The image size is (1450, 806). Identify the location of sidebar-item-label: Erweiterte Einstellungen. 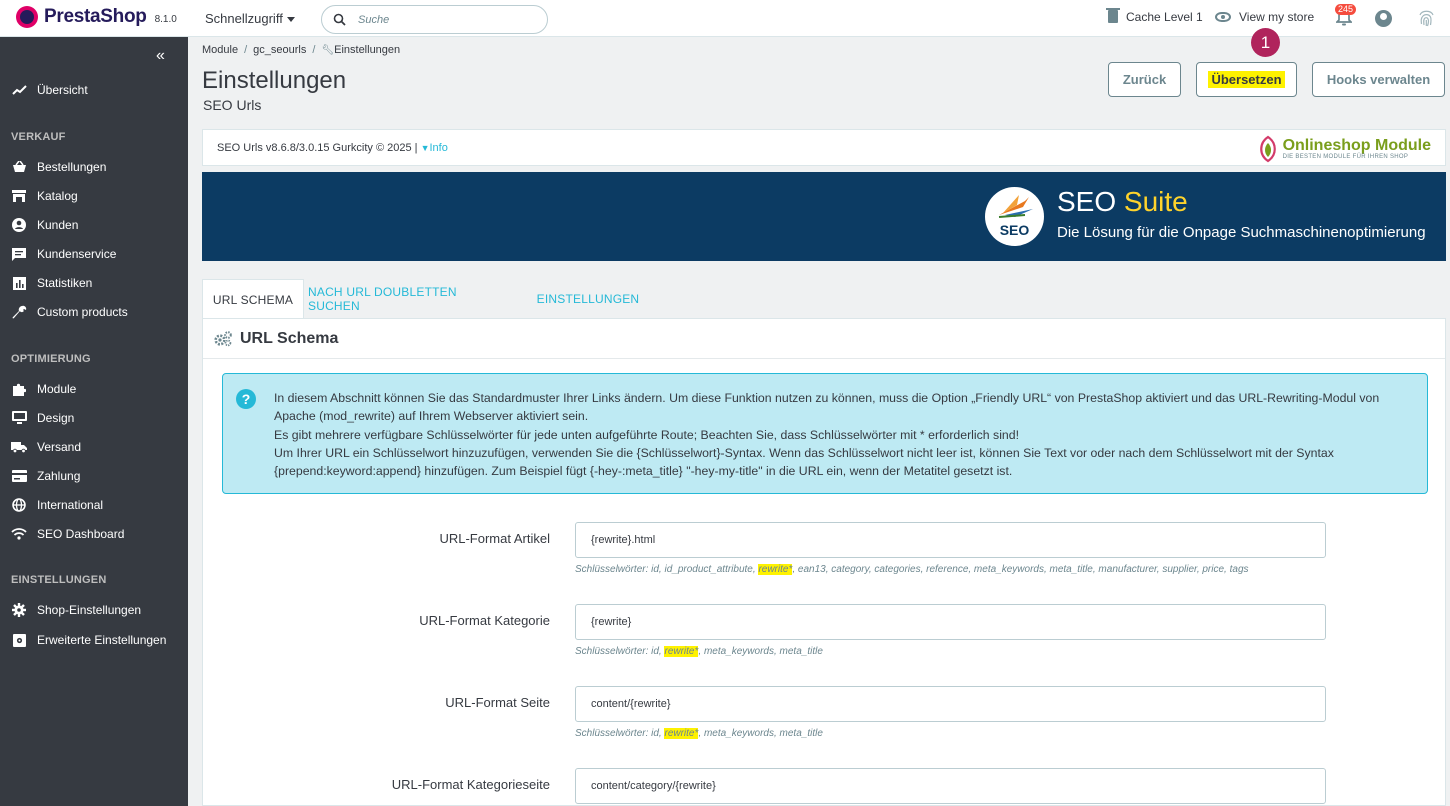
(102, 640).